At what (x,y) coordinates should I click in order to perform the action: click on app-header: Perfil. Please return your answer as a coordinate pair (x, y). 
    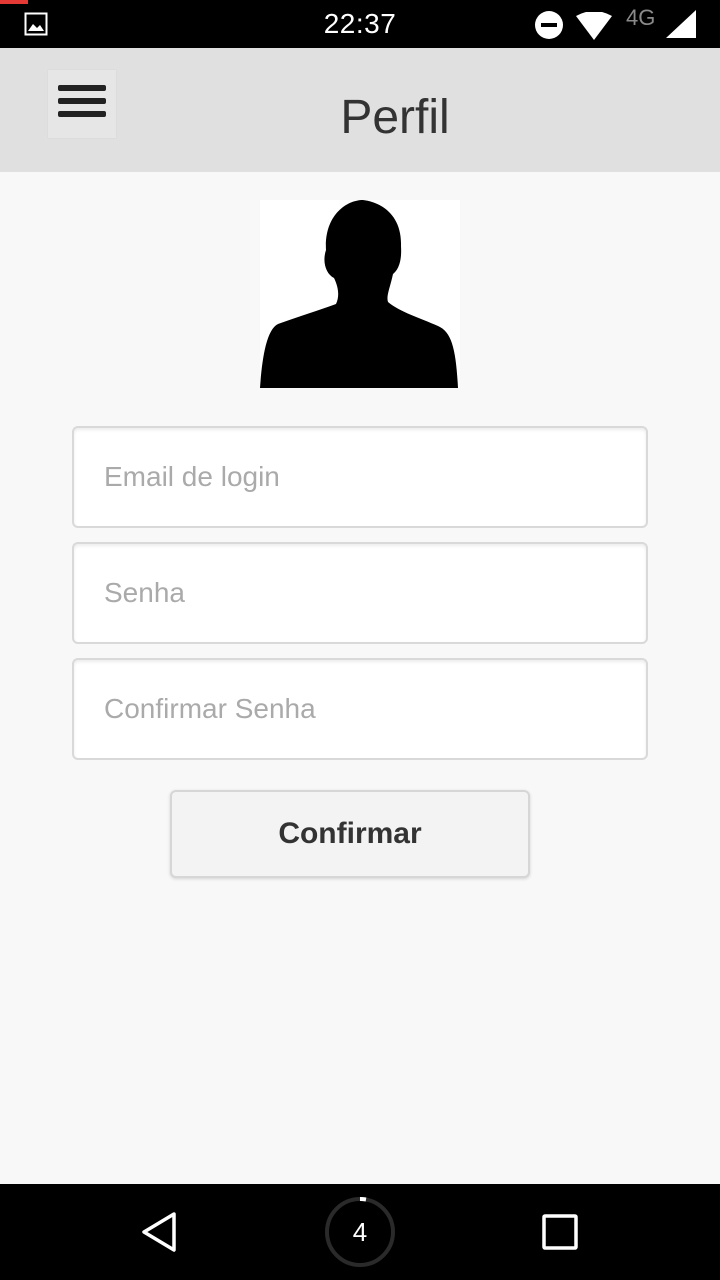
    Looking at the image, I should click on (360, 110).